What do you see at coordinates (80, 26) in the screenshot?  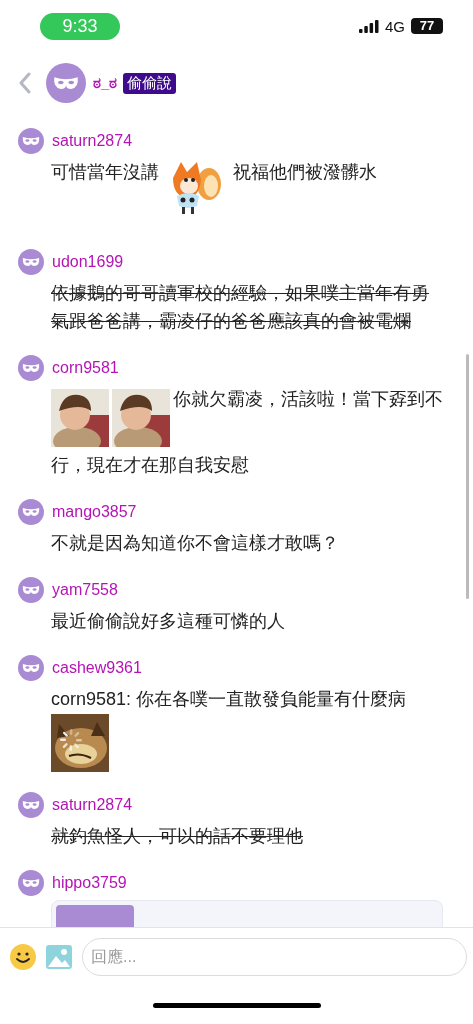 I see `status-time: 9:33` at bounding box center [80, 26].